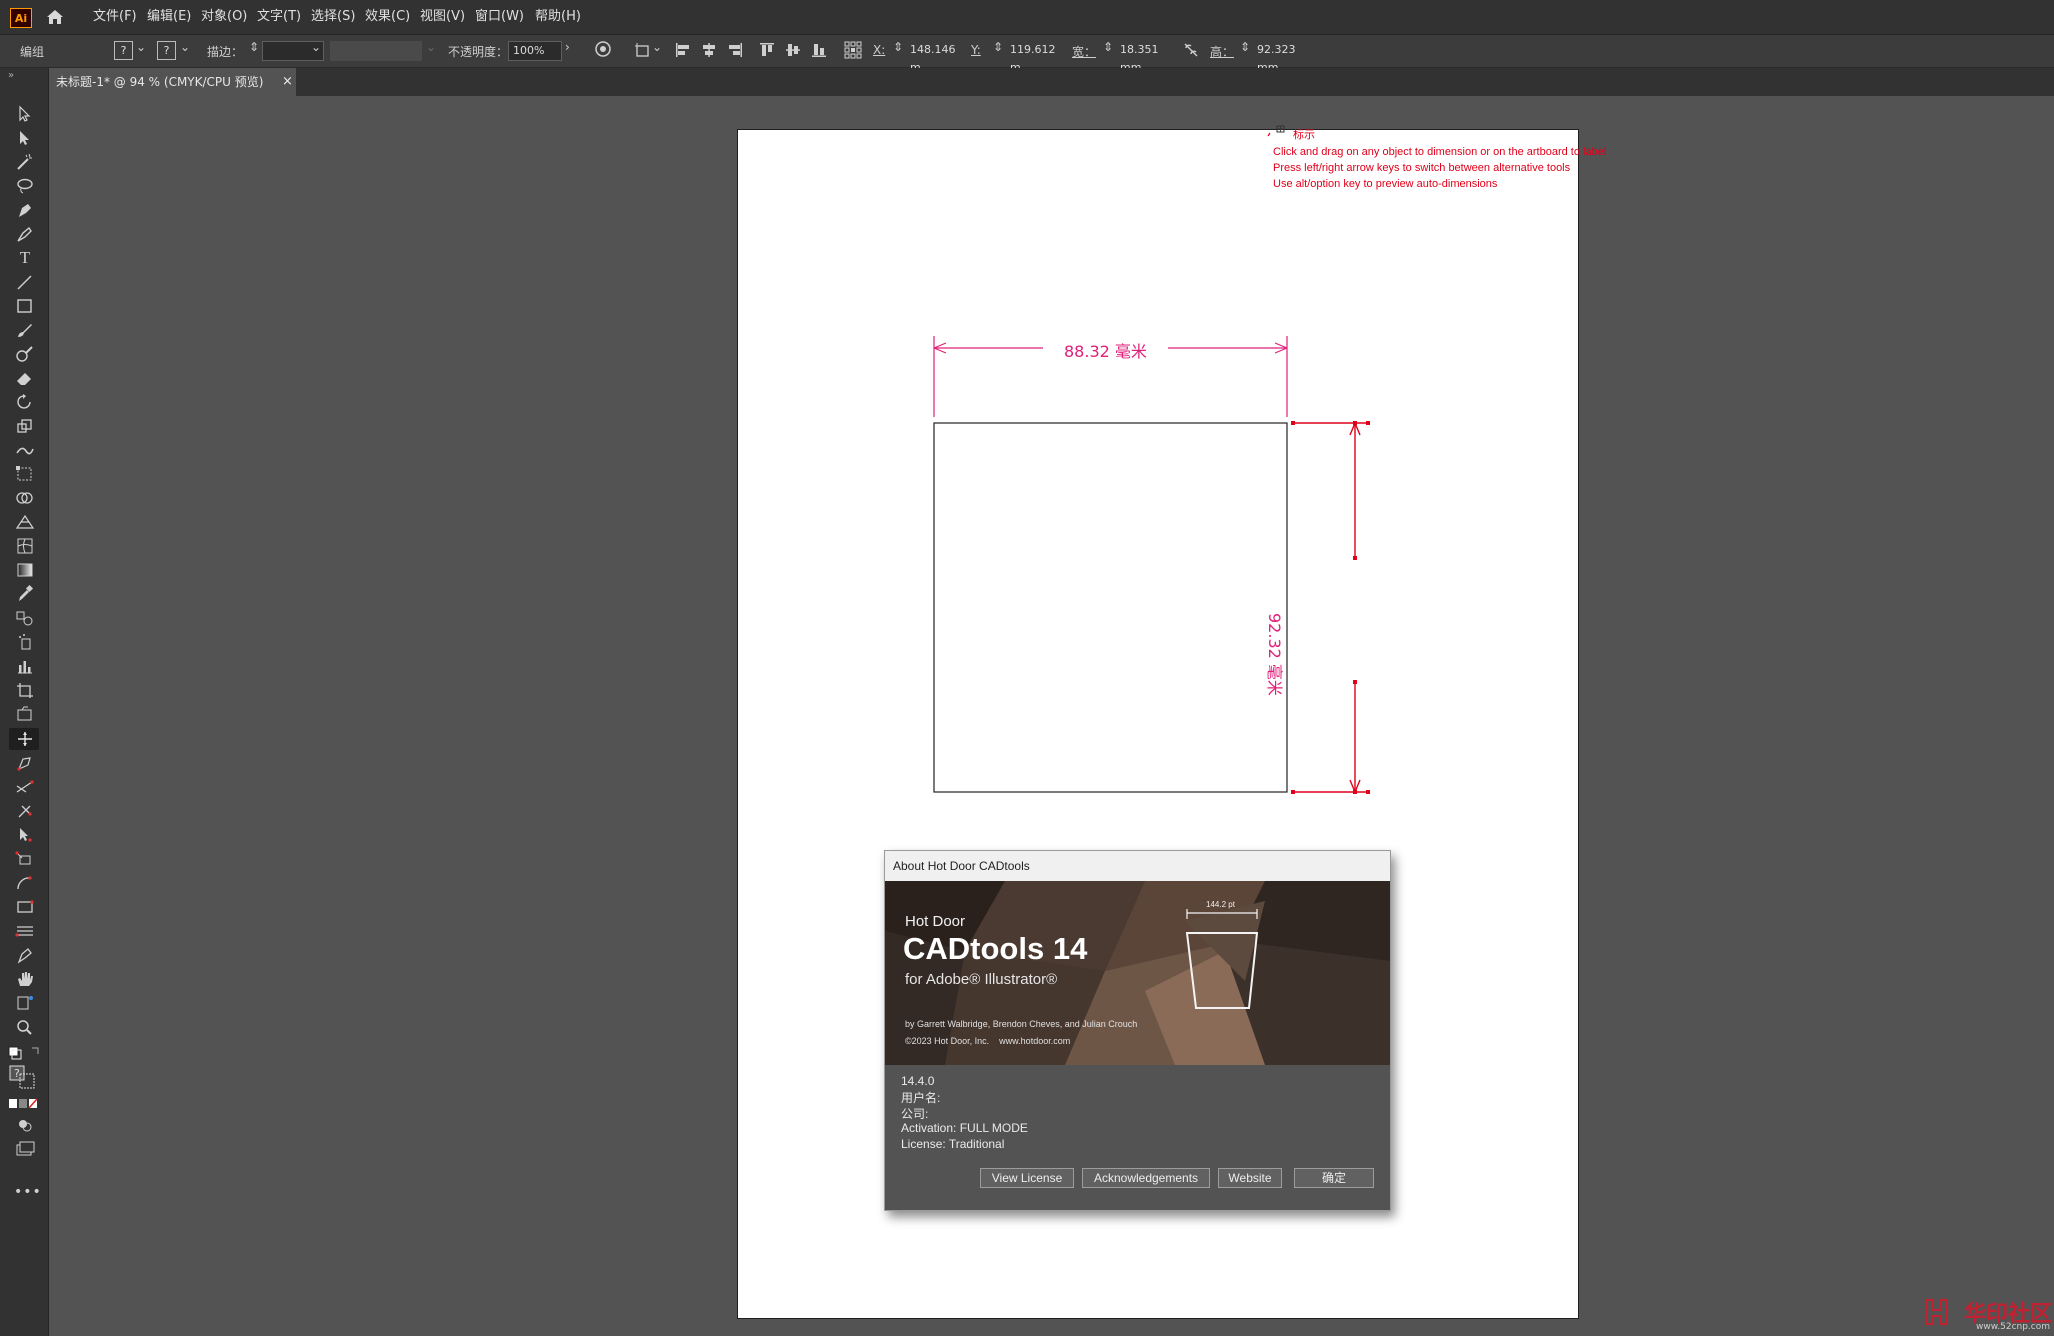 This screenshot has width=2054, height=1336. Describe the element at coordinates (25, 426) in the screenshot. I see `scale-tool-icon` at that location.